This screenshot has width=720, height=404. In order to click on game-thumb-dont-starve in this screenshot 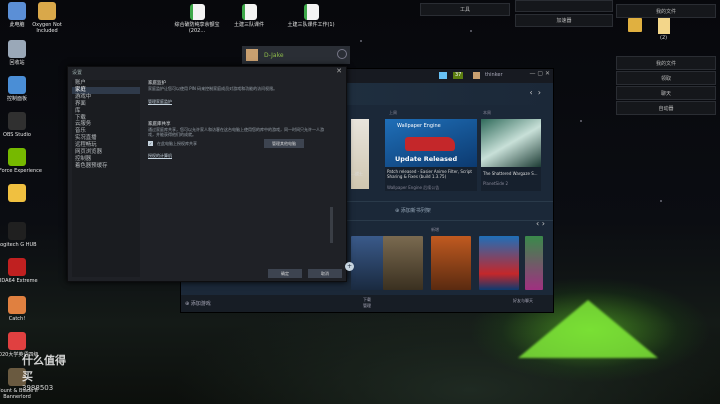, I will do `click(451, 263)`.